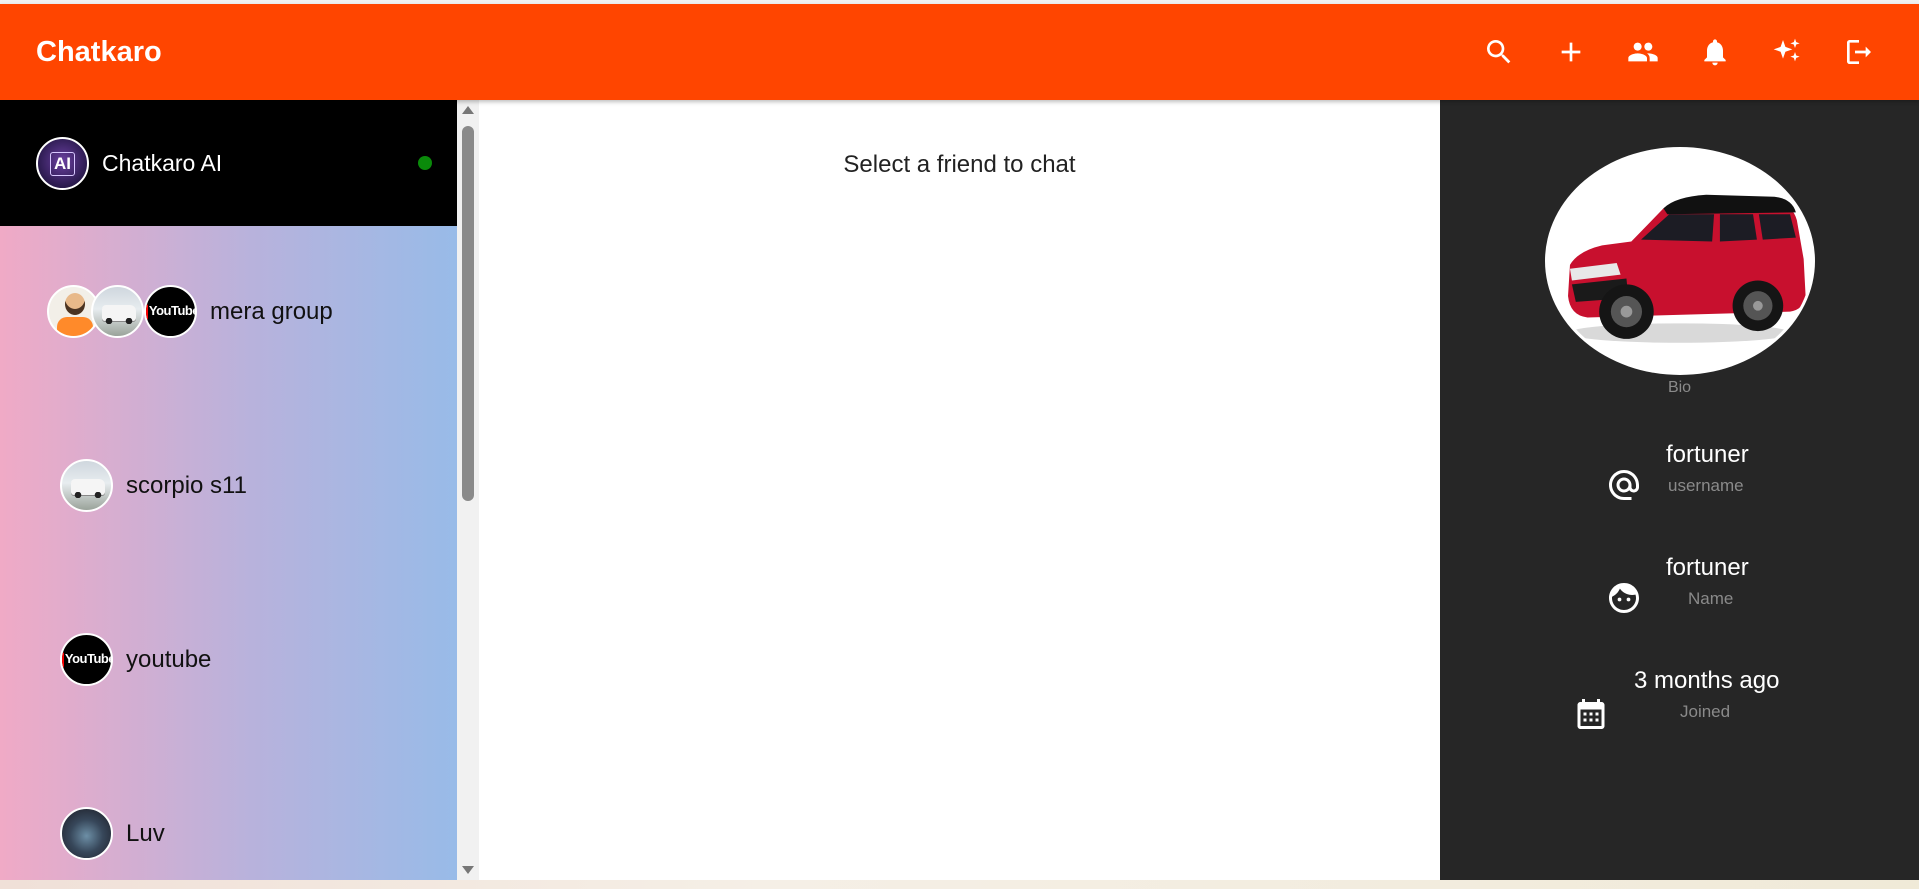 This screenshot has height=889, width=1919. I want to click on bottom-edge, so click(959, 884).